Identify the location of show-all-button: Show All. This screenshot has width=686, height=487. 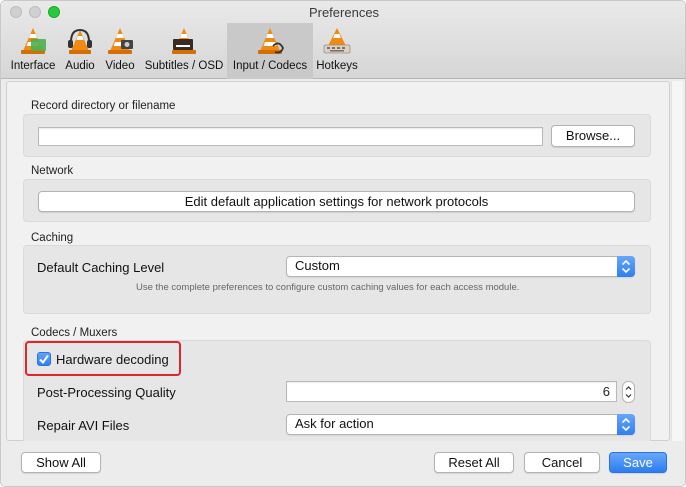
(61, 462).